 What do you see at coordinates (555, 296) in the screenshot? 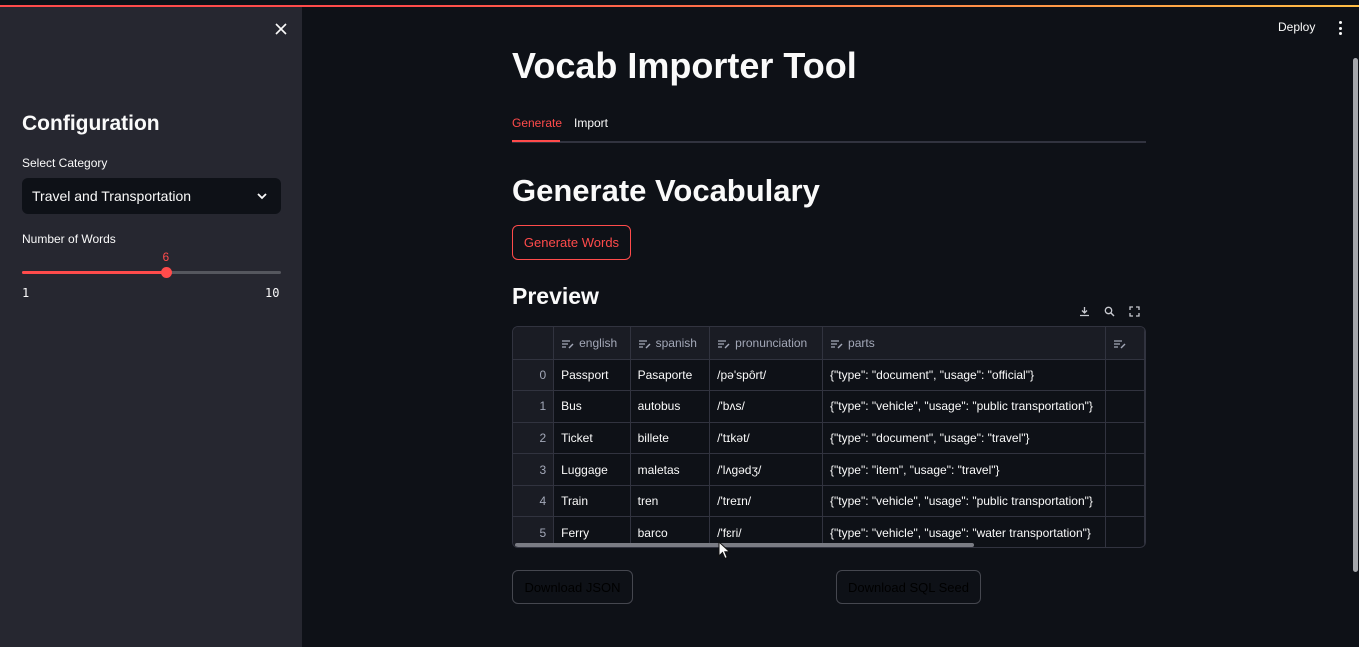
I see `preview-title: Preview` at bounding box center [555, 296].